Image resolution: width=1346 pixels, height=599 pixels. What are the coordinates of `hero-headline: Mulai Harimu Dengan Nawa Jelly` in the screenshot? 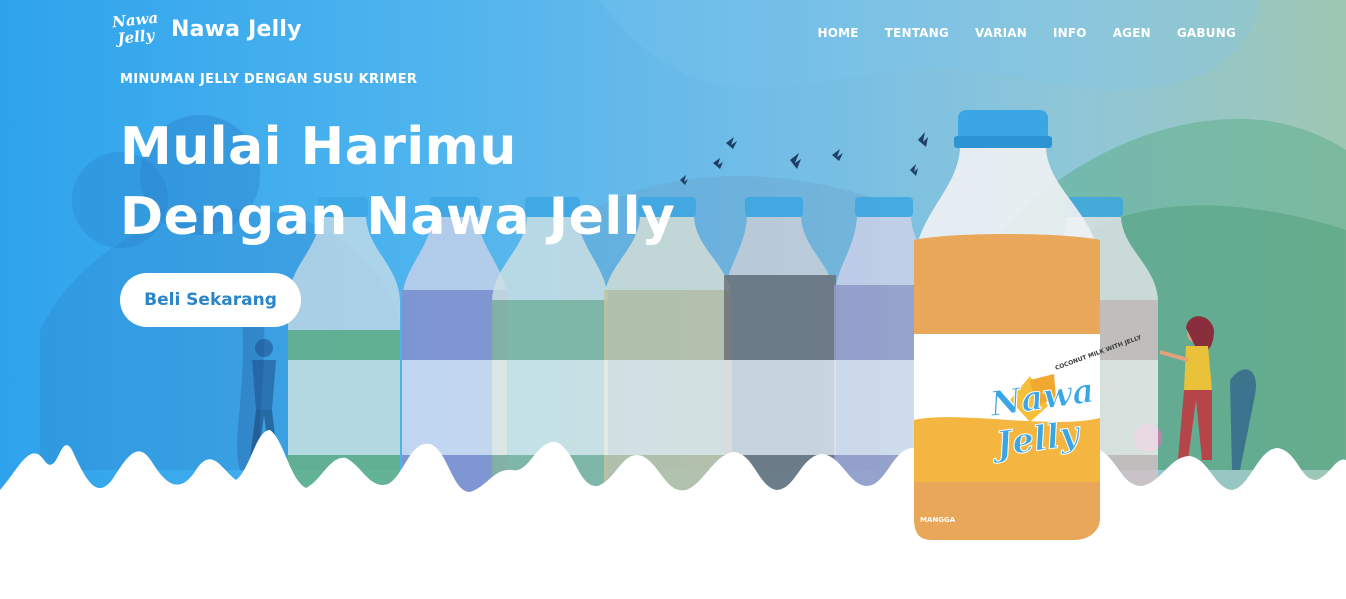 It's located at (397, 182).